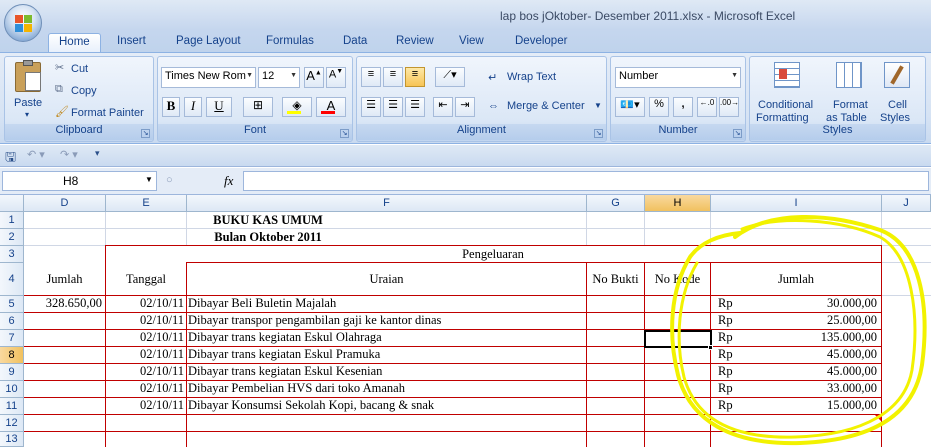 Image resolution: width=931 pixels, height=447 pixels. I want to click on borders-button: ⊞, so click(258, 107).